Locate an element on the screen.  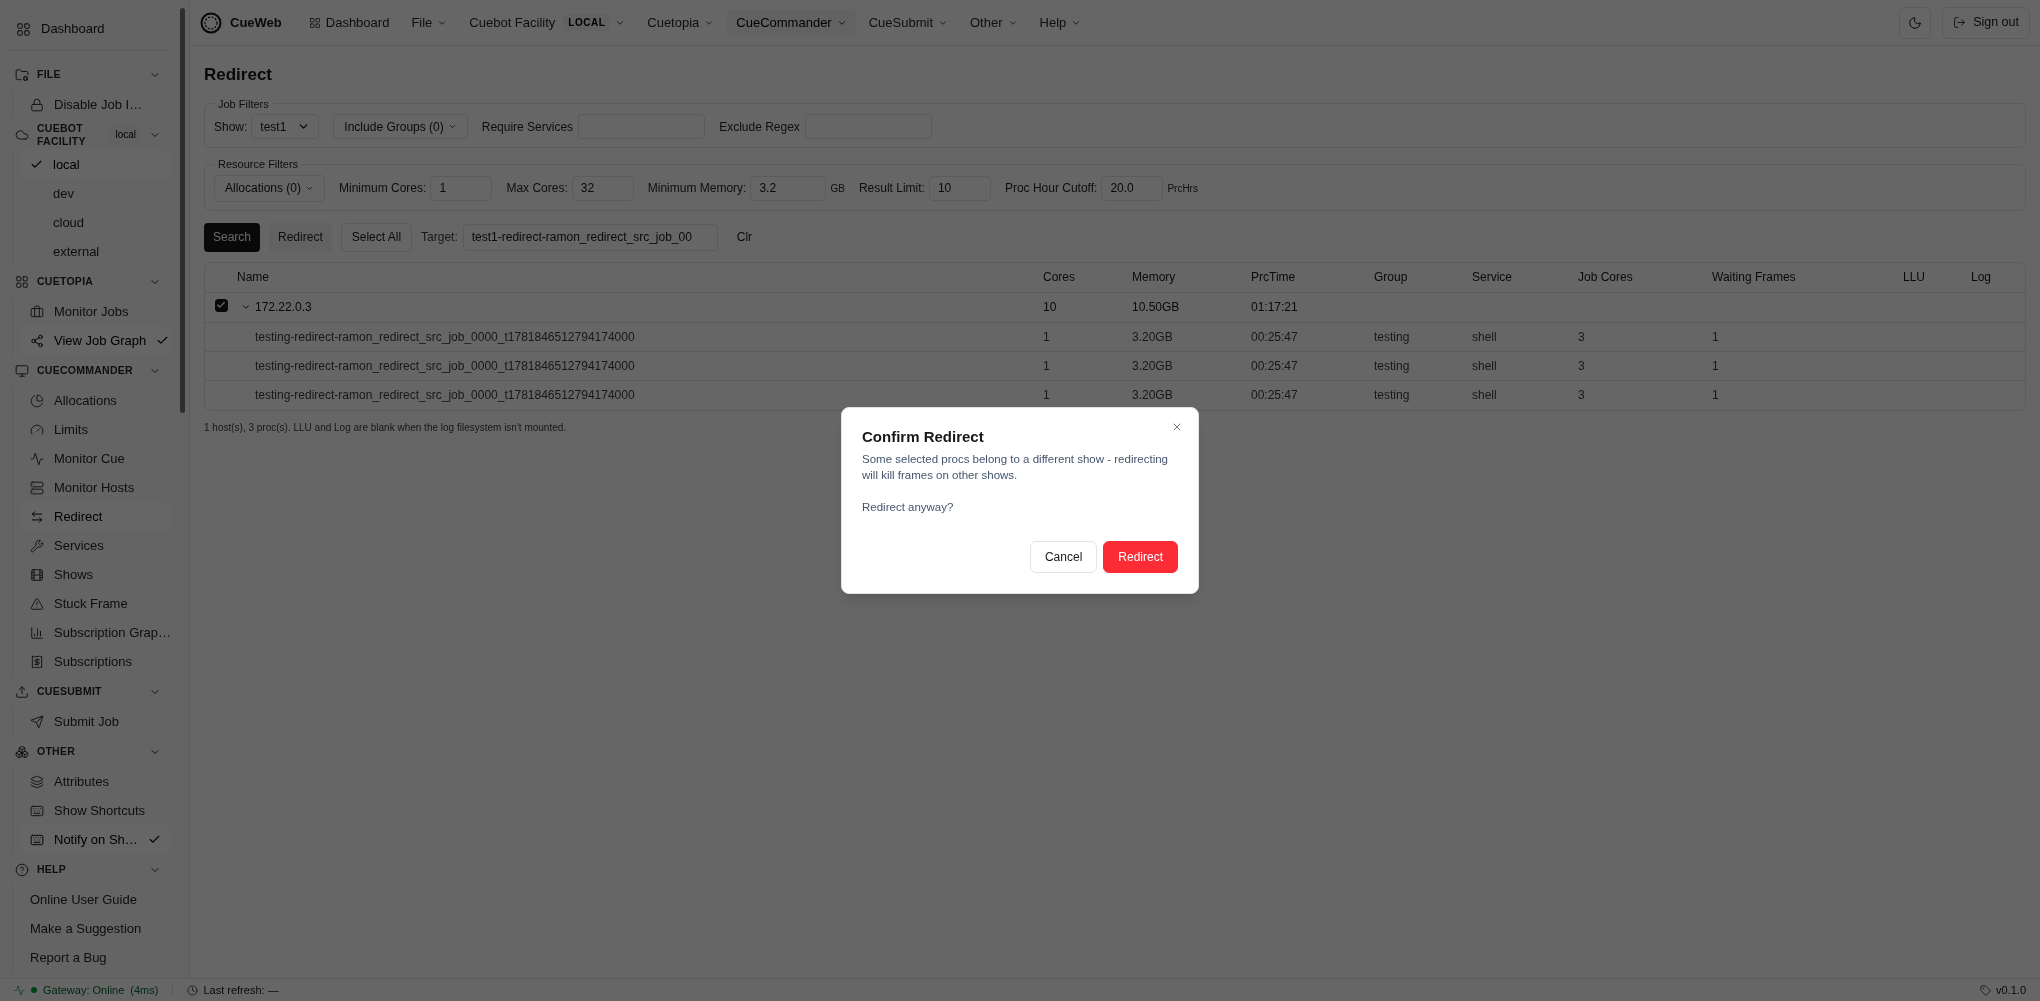
allocations-dropdown: Allocations (0) is located at coordinates (270, 188).